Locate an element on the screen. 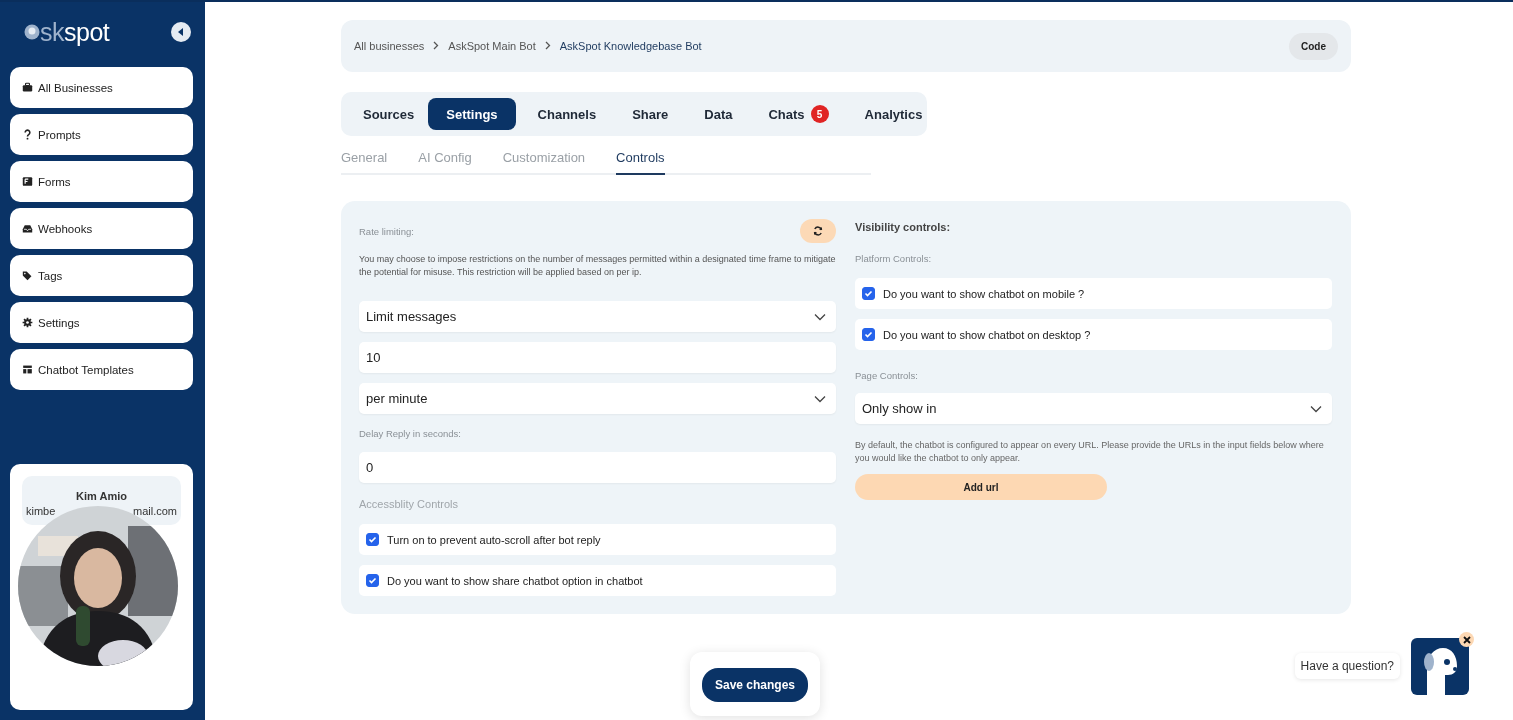  tab: Analytics is located at coordinates (889, 114).